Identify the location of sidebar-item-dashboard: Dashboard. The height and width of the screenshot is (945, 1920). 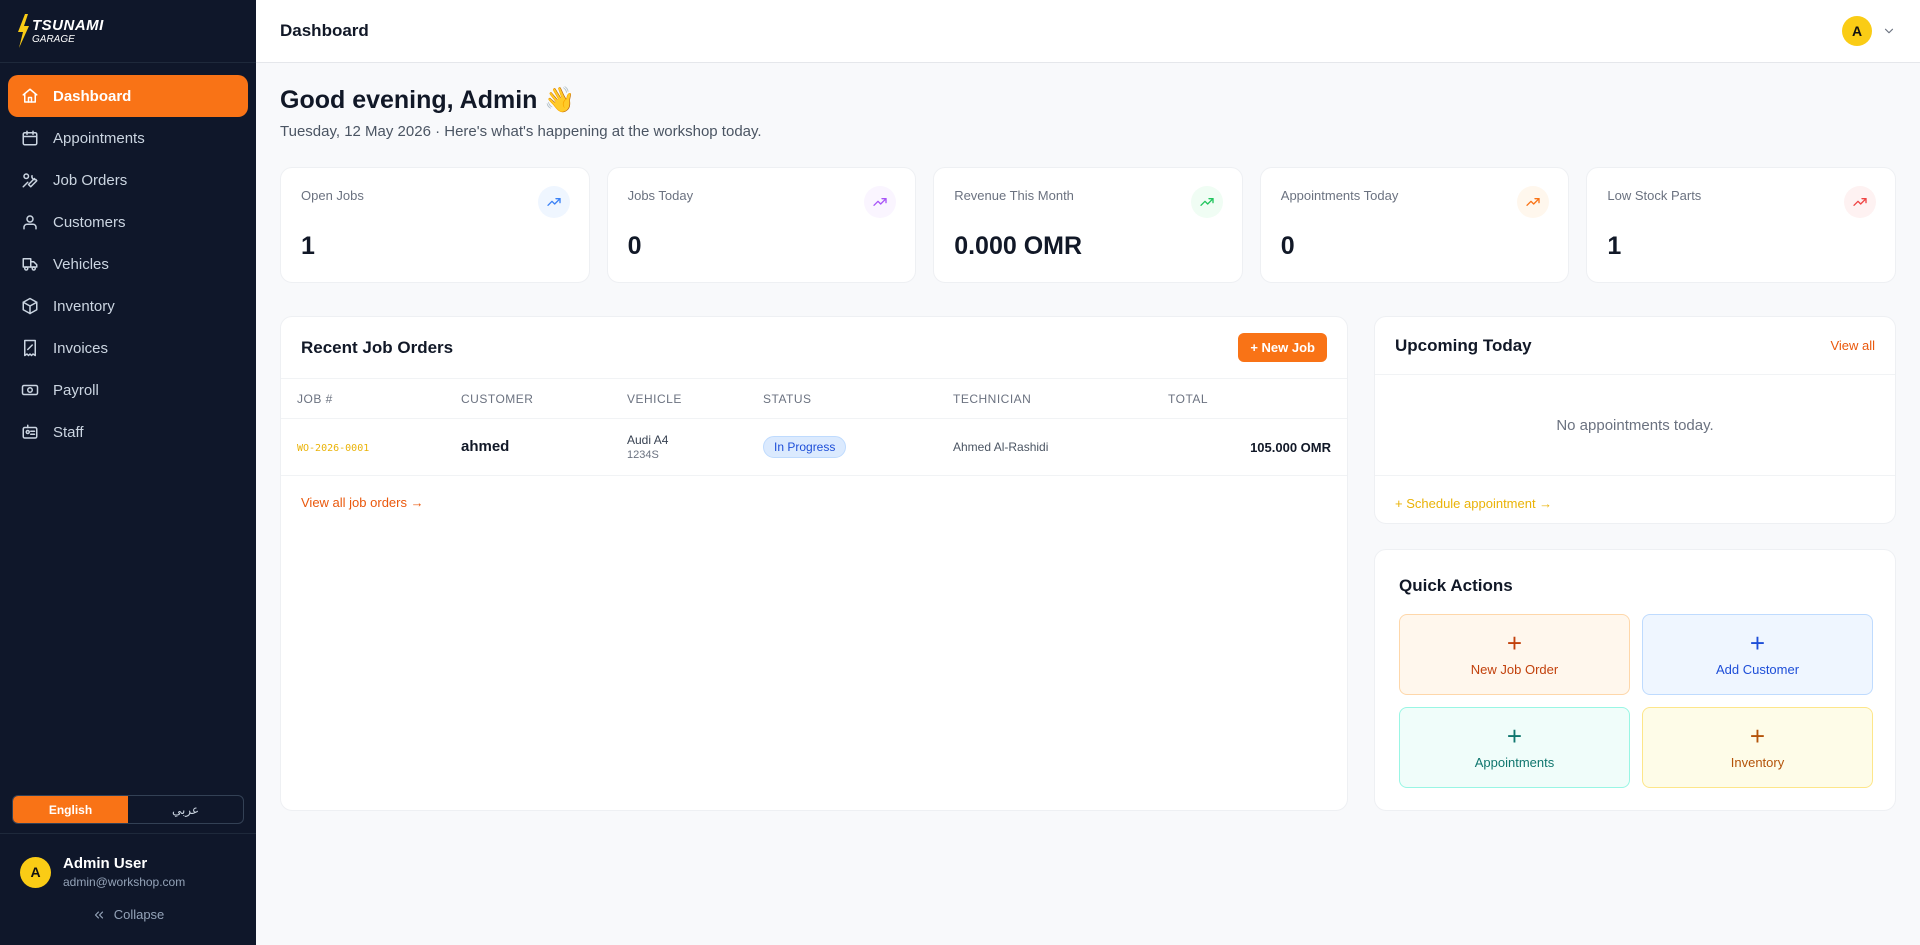
(128, 96).